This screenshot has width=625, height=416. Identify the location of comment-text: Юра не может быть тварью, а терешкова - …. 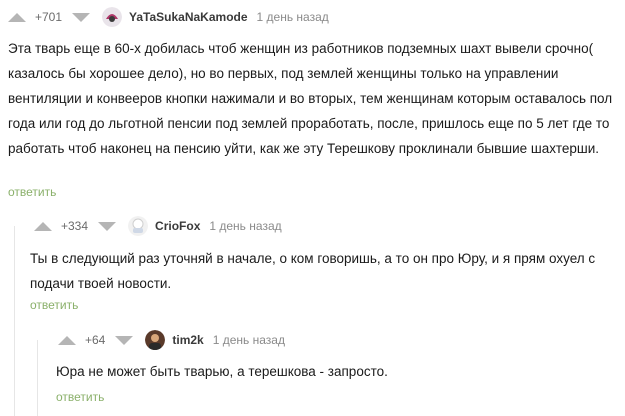
(222, 371).